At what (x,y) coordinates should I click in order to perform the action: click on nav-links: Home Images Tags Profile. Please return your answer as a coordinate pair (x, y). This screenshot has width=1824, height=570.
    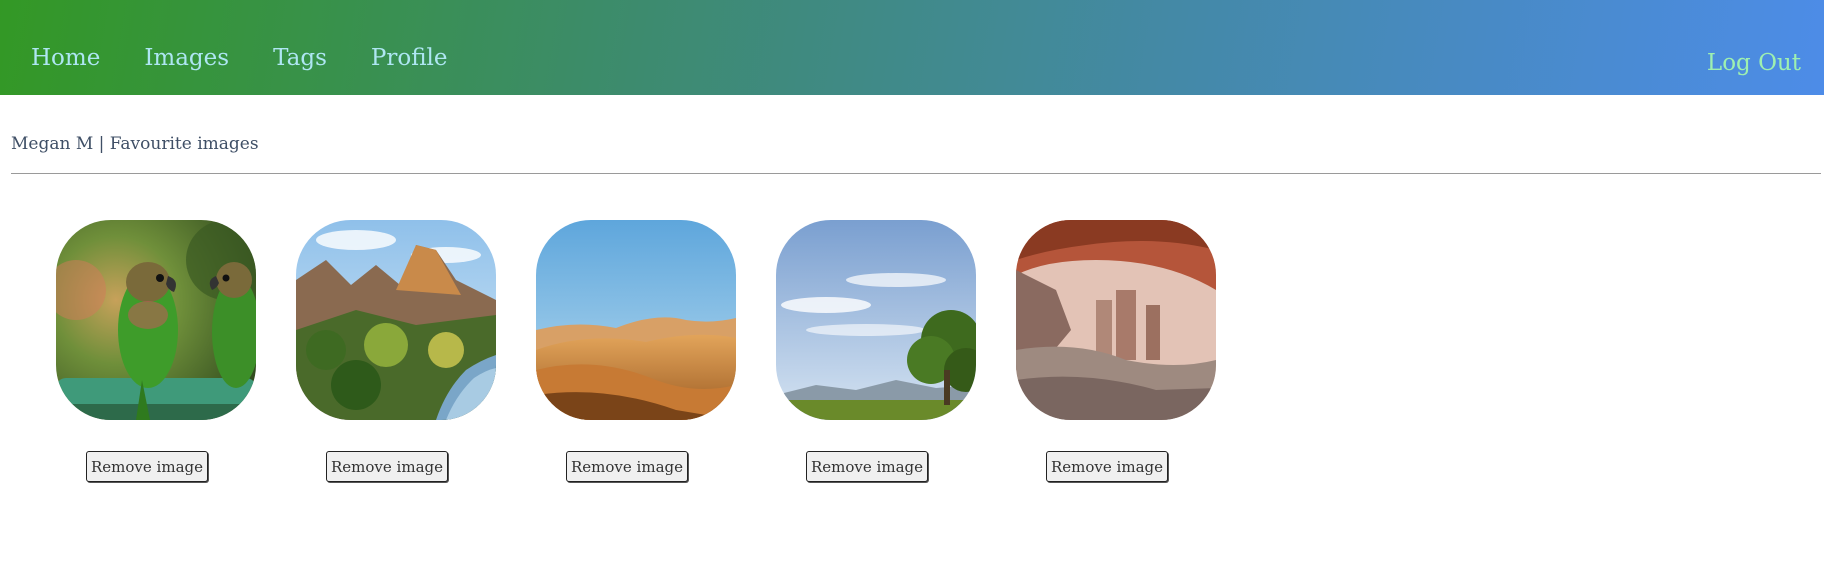
    Looking at the image, I should click on (239, 58).